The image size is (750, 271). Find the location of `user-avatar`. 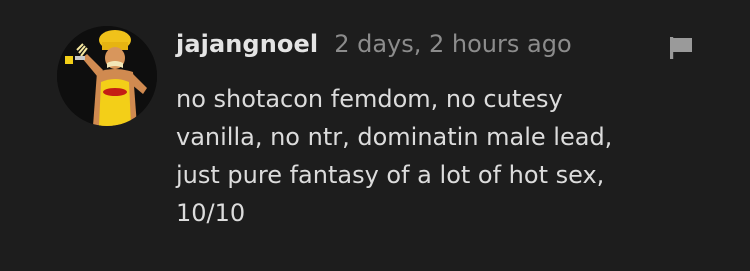

user-avatar is located at coordinates (107, 76).